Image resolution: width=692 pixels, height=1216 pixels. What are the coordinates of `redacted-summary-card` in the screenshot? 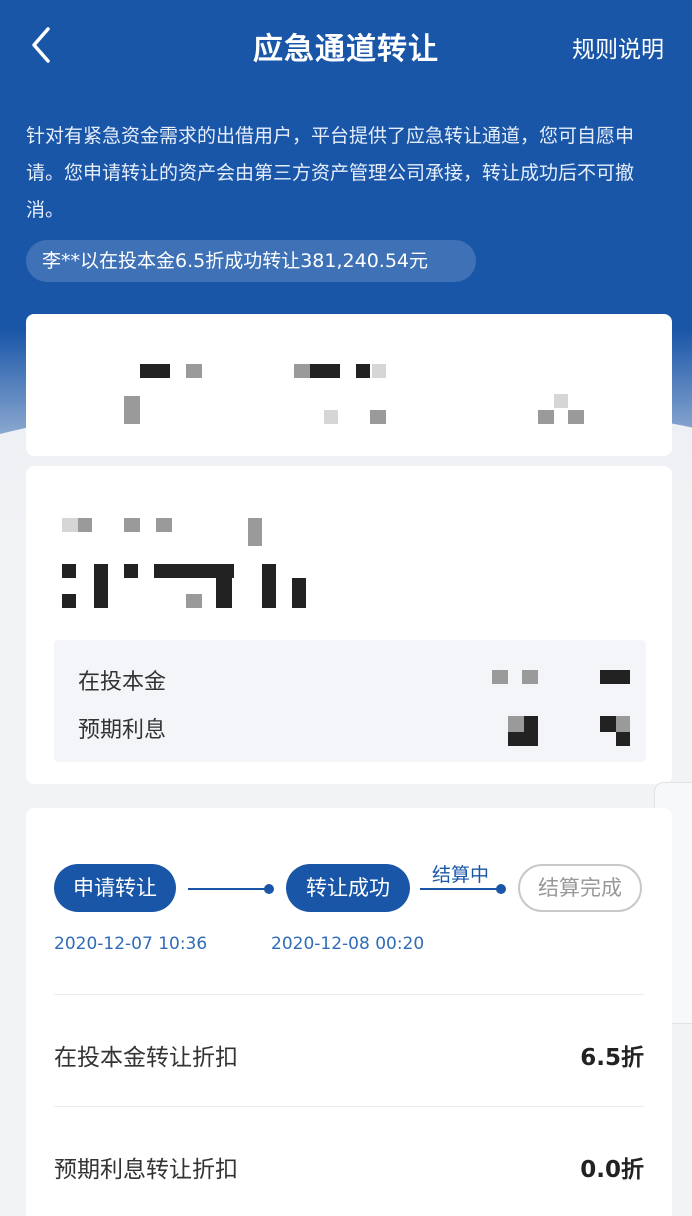 It's located at (349, 385).